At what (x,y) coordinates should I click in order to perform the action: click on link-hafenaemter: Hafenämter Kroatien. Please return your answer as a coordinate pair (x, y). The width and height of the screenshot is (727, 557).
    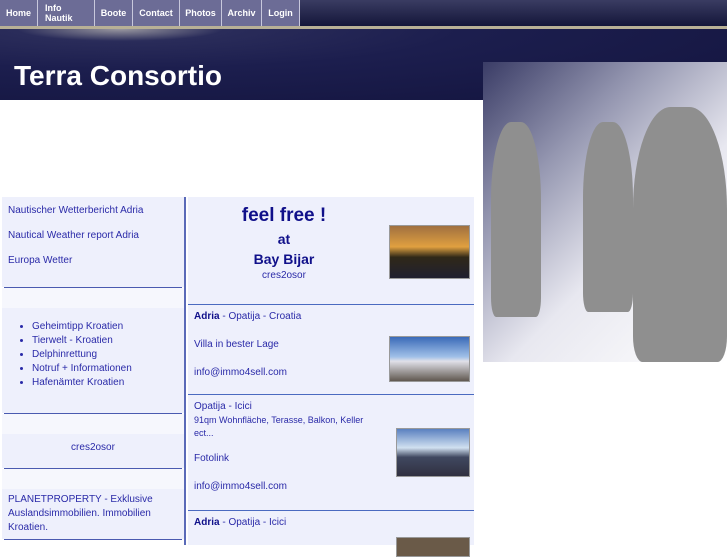
    Looking at the image, I should click on (105, 383).